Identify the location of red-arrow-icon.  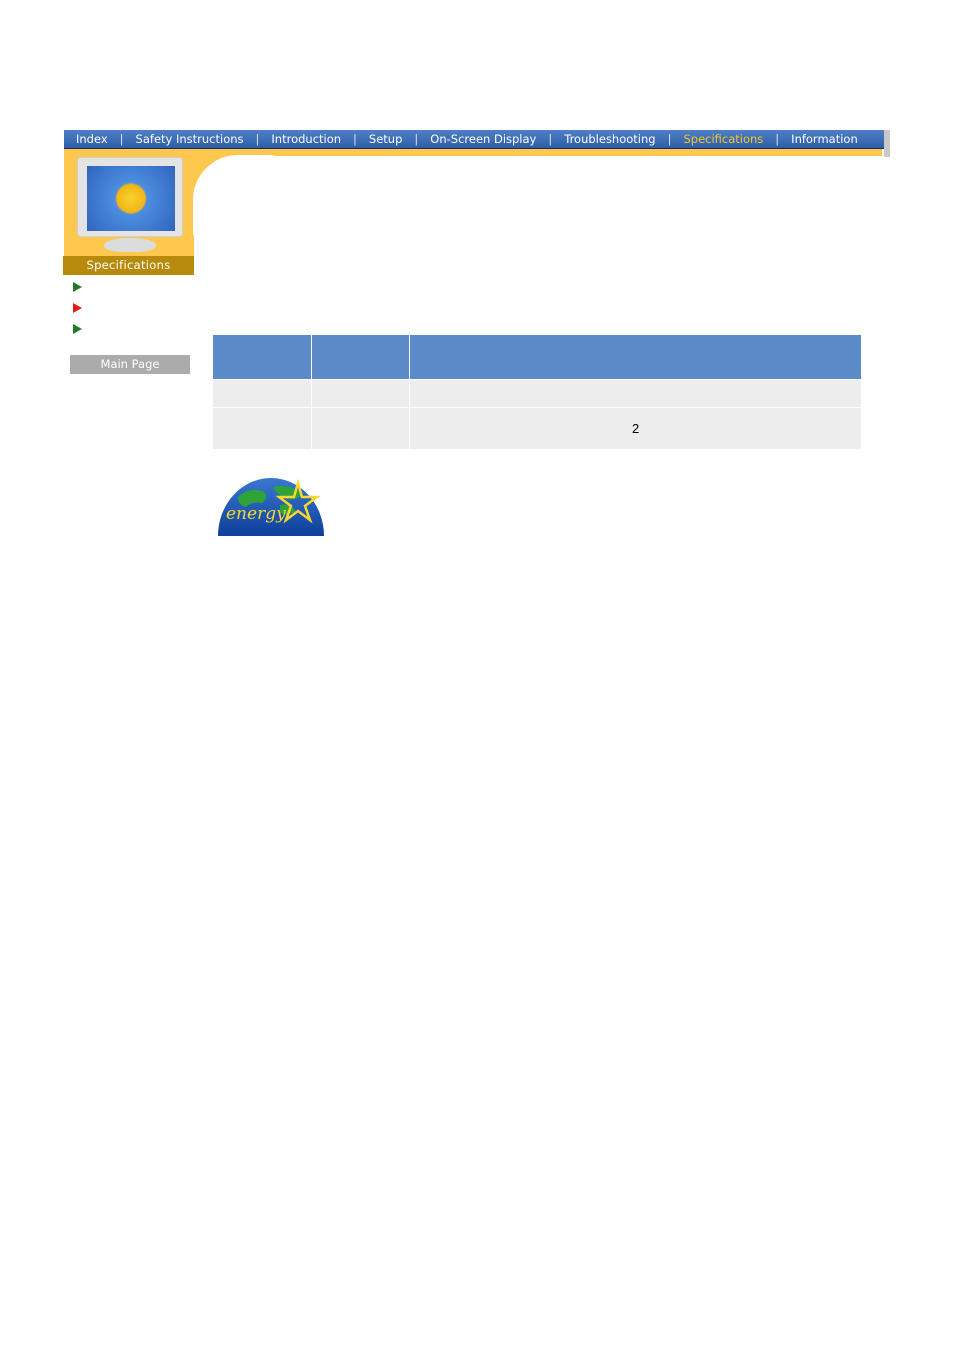
(77, 308).